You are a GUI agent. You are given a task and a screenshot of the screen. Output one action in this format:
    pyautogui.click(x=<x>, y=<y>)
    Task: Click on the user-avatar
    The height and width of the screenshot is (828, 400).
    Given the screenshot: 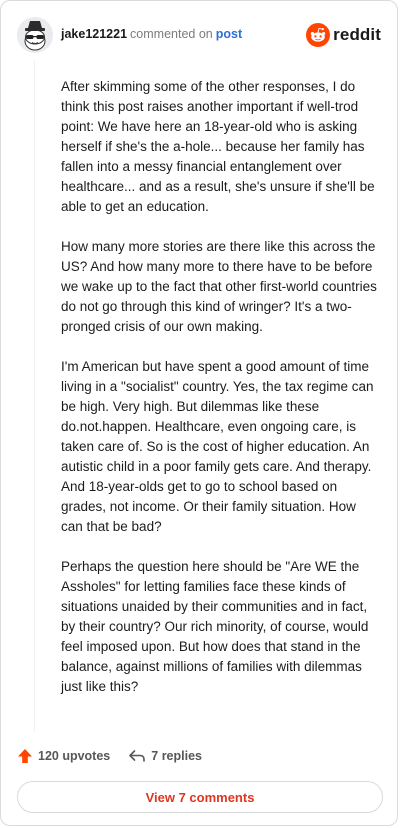 What is the action you would take?
    pyautogui.click(x=35, y=35)
    